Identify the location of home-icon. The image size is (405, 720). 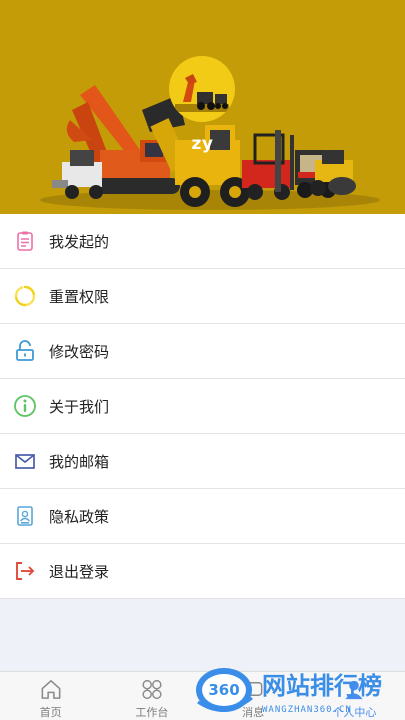
(51, 689).